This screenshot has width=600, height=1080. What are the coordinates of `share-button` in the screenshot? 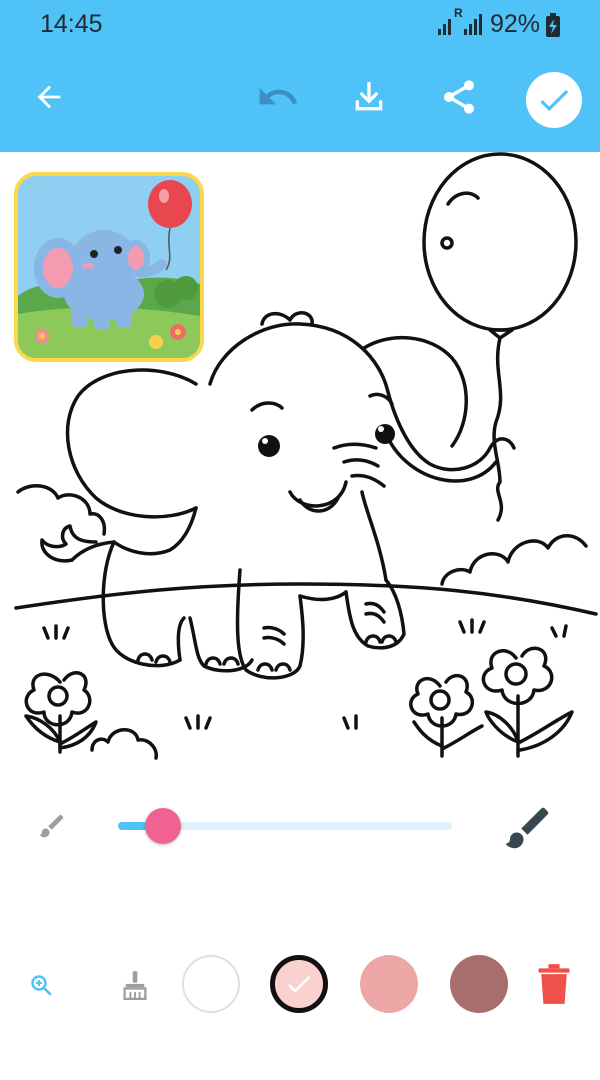 It's located at (459, 97).